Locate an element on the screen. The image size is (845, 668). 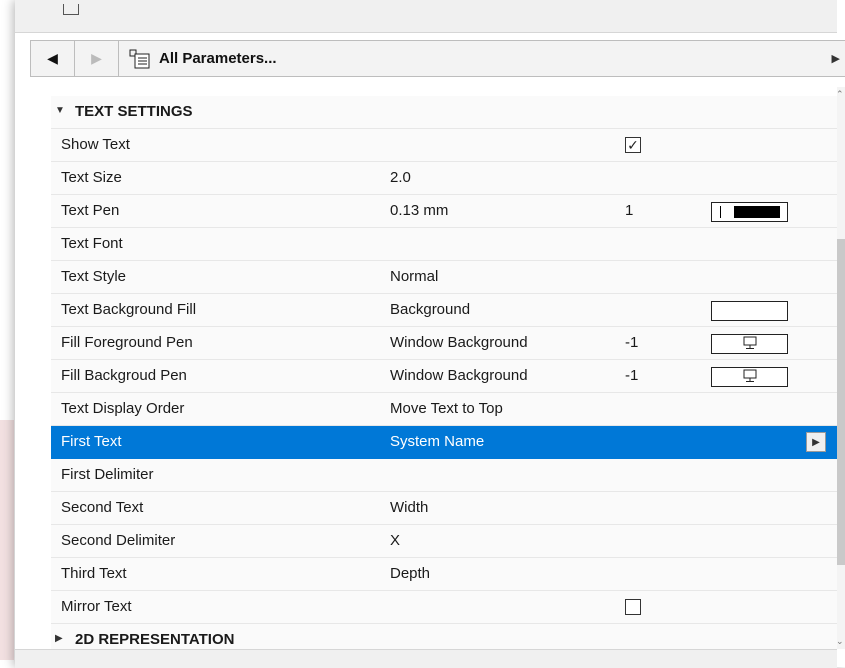
parameter-row-show-text: Show Text ✓ is located at coordinates (444, 145).